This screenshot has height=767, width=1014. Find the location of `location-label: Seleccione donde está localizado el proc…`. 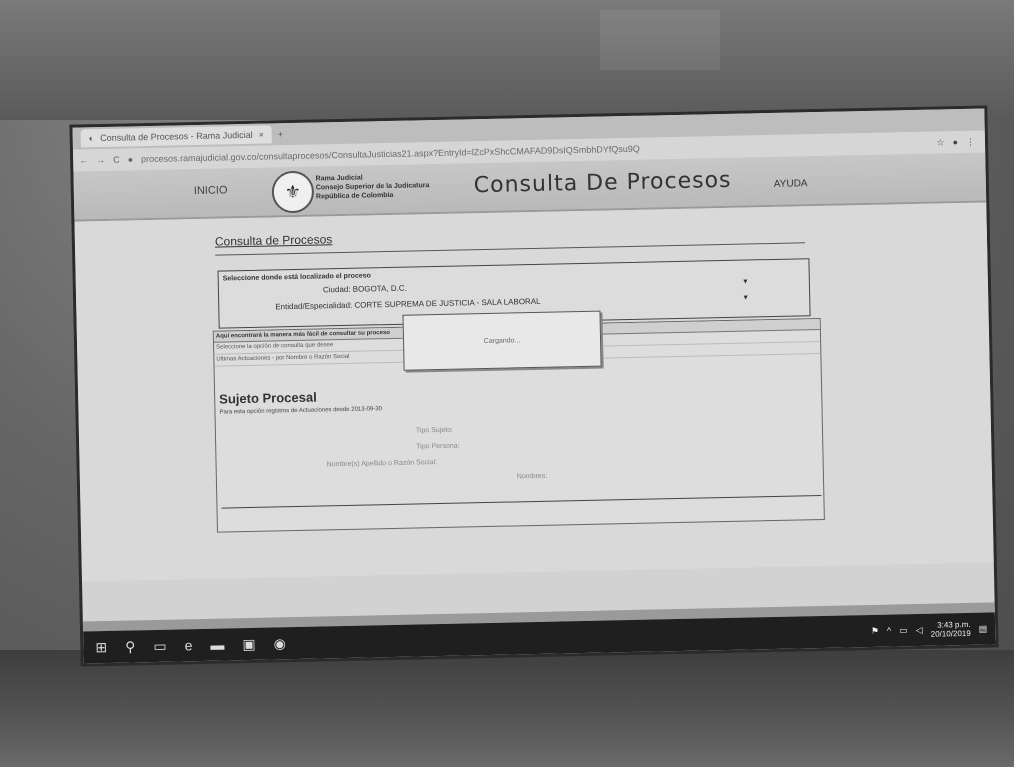

location-label: Seleccione donde está localizado el proc… is located at coordinates (296, 277).